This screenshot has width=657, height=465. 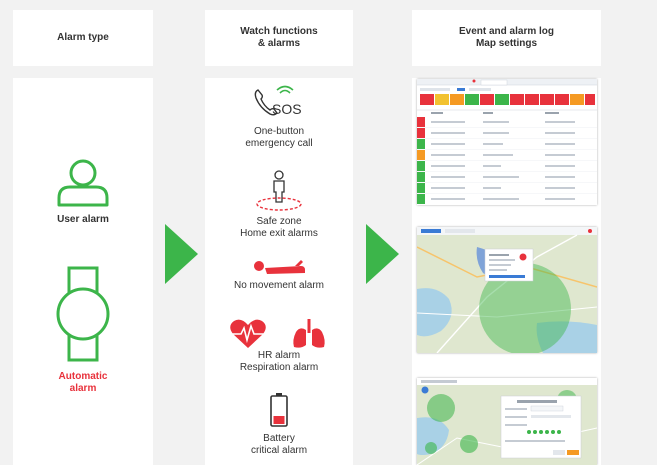 I want to click on header-event-log-line1: Event and alarm log, so click(x=506, y=31).